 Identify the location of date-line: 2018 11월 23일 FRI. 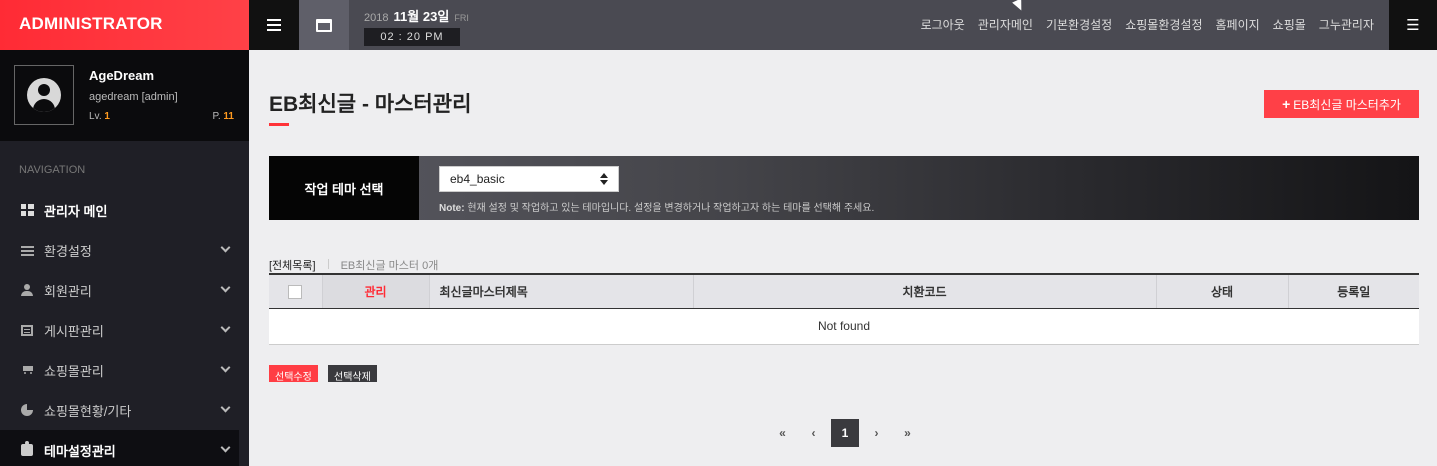
(416, 15).